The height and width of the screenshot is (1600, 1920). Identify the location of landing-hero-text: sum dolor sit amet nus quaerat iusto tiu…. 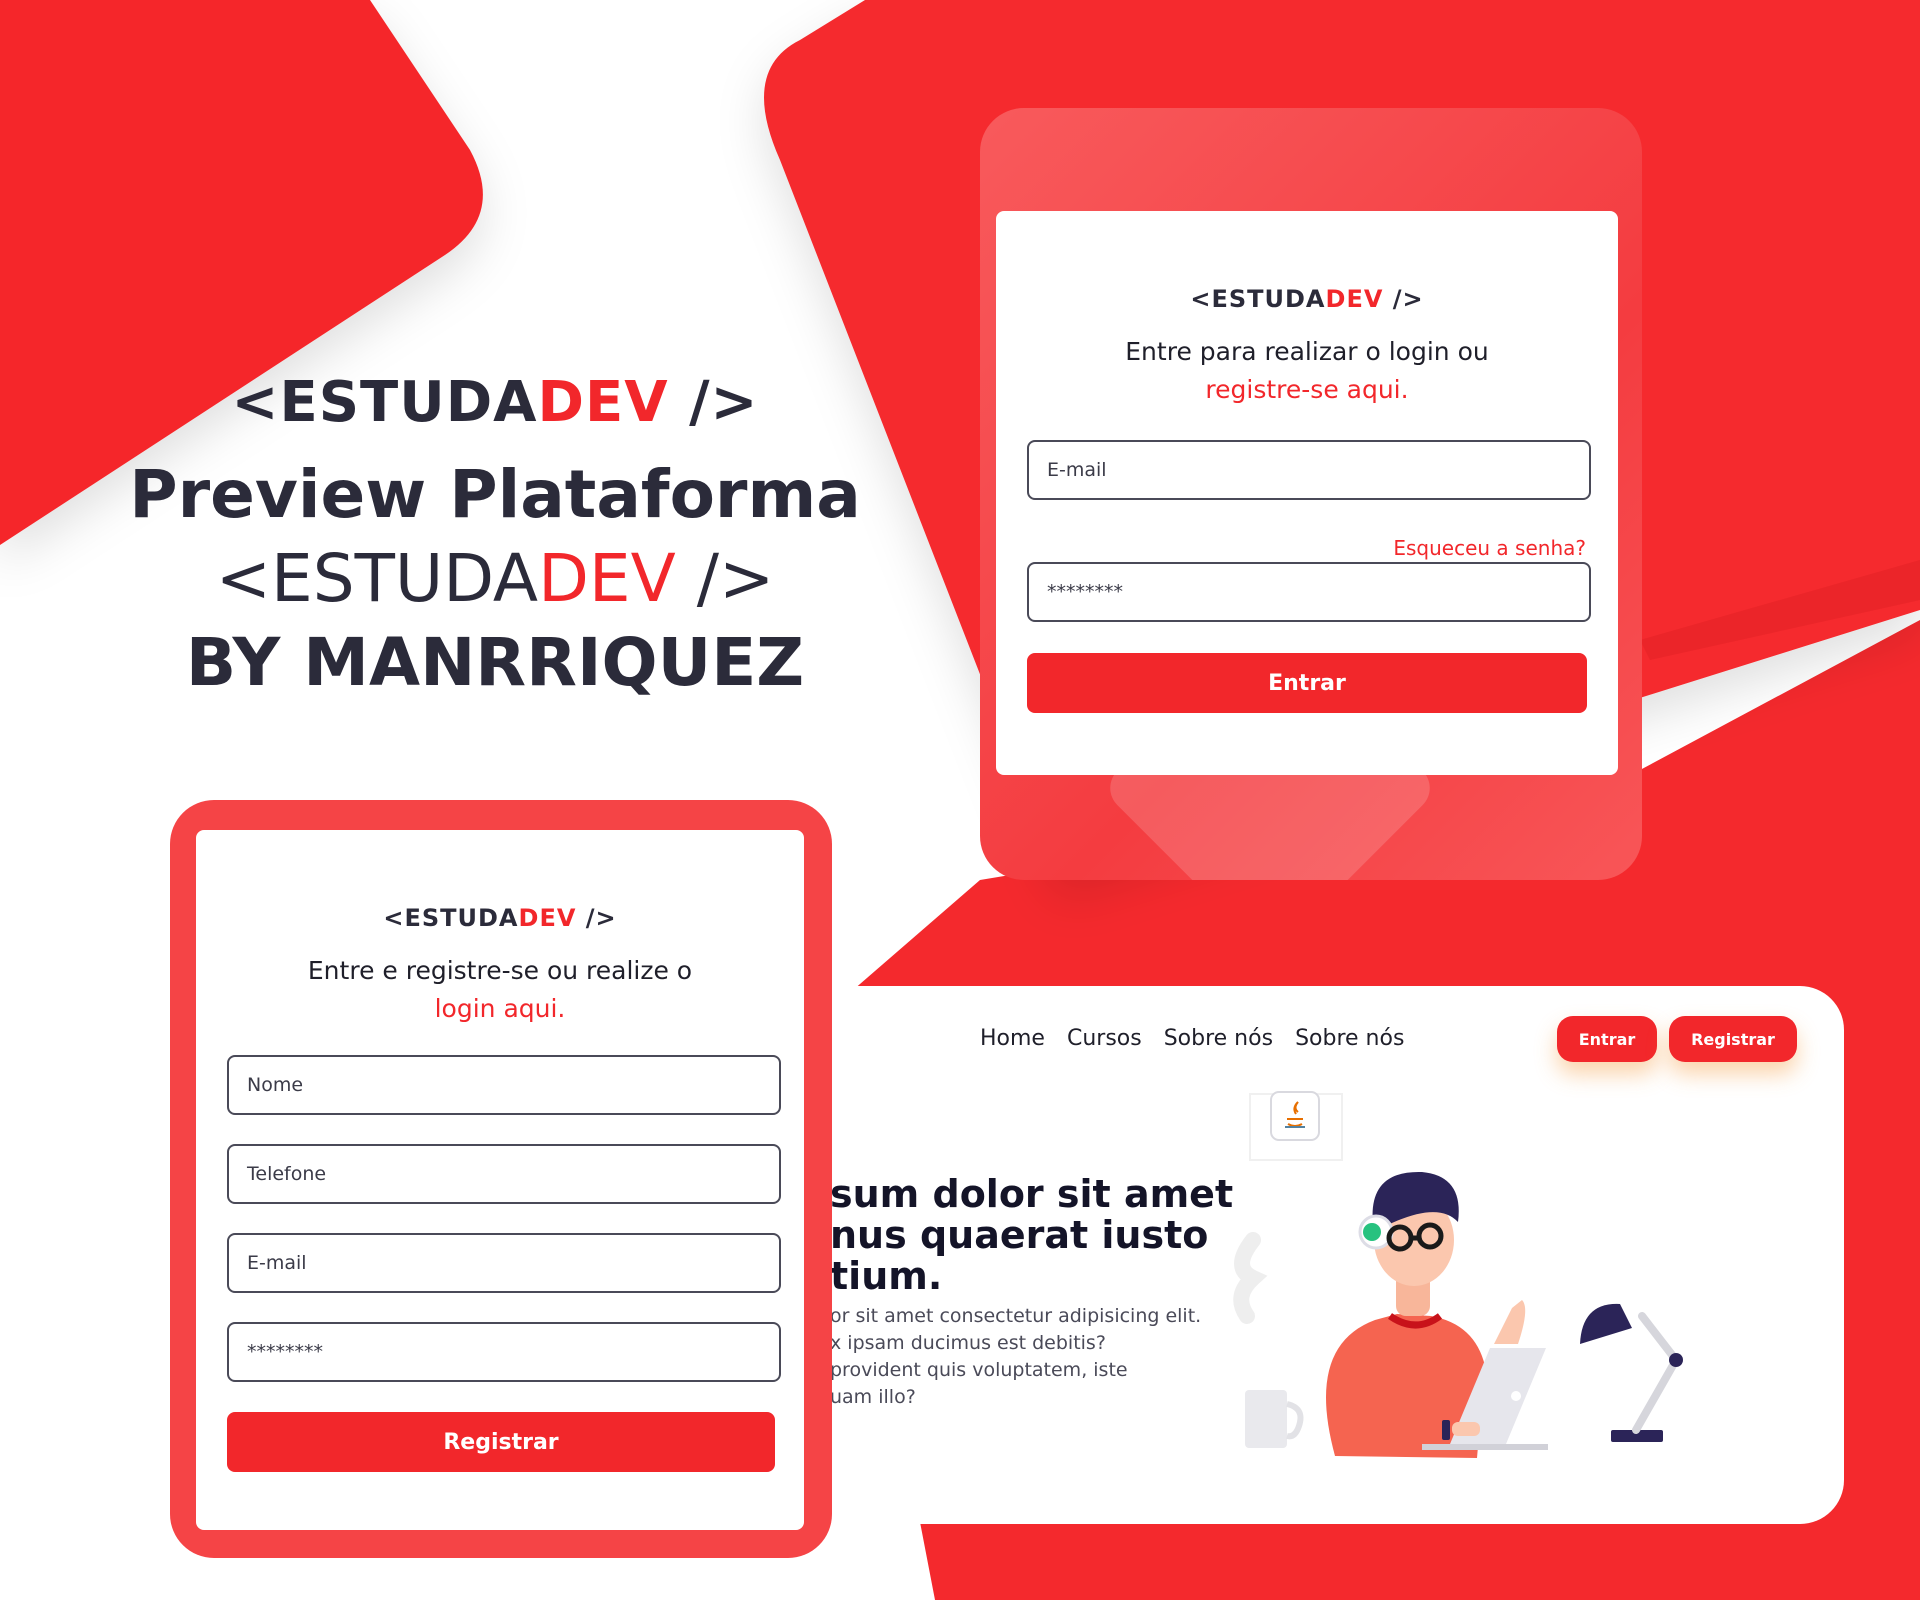
(1032, 1291).